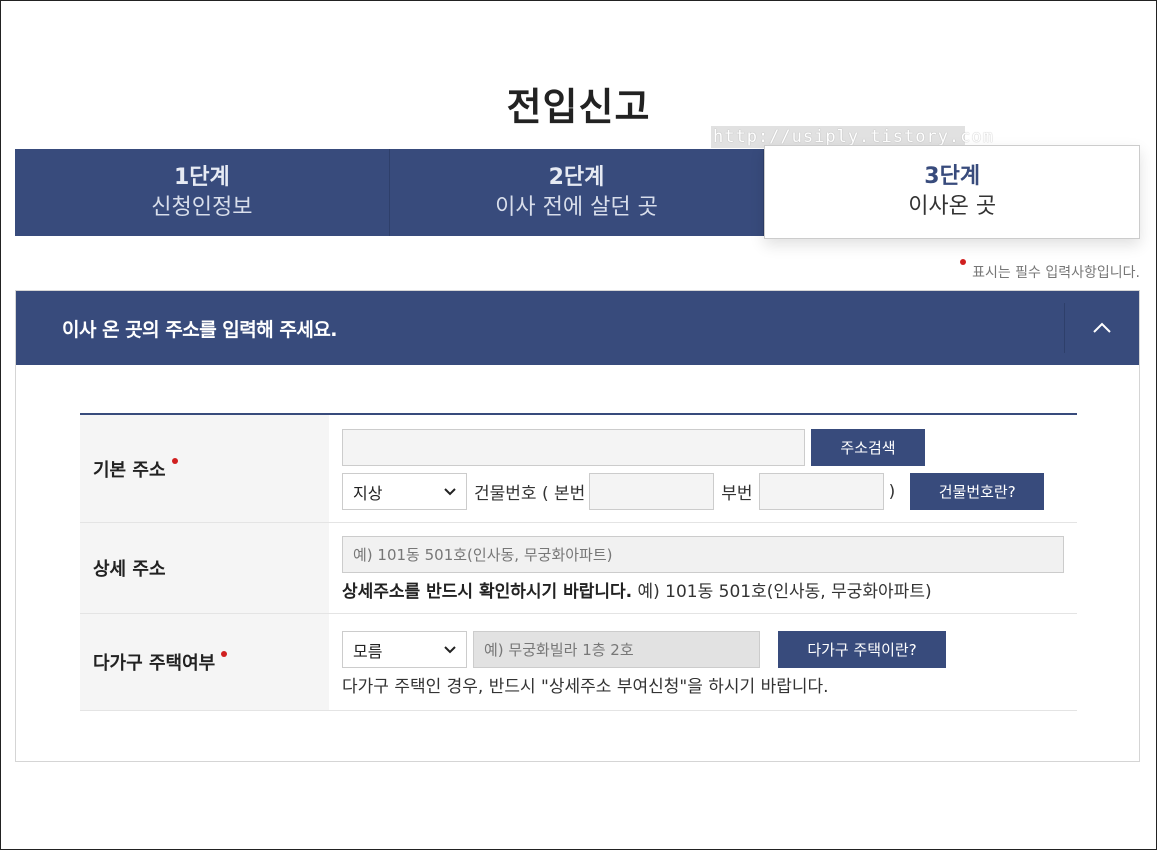  What do you see at coordinates (154, 663) in the screenshot?
I see `multi-household-label: 다가구 주택여부` at bounding box center [154, 663].